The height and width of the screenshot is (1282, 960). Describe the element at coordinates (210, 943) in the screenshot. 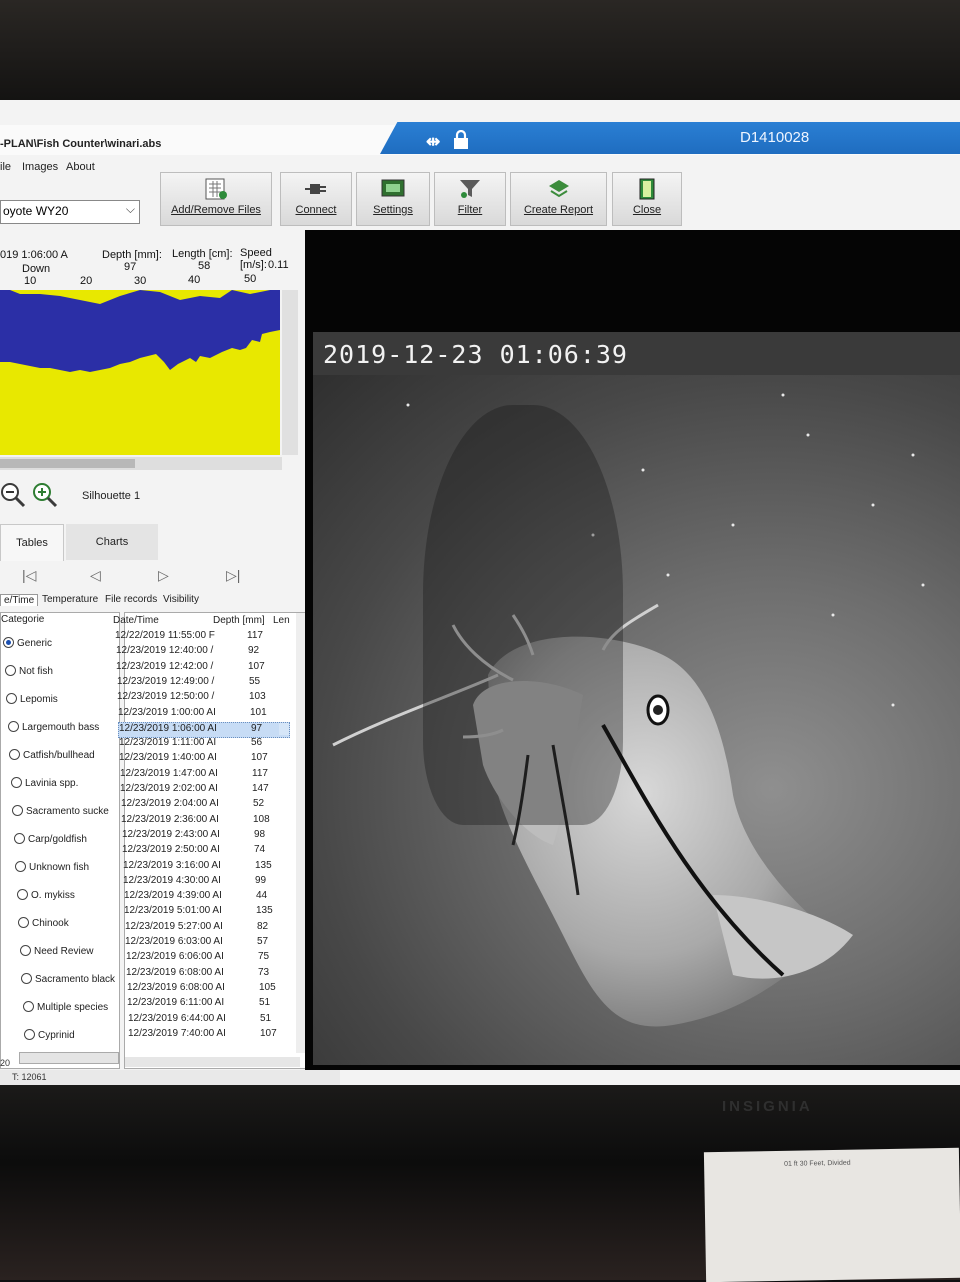

I see `table-row: 12/23/2019 6:03:00 AI 57` at that location.